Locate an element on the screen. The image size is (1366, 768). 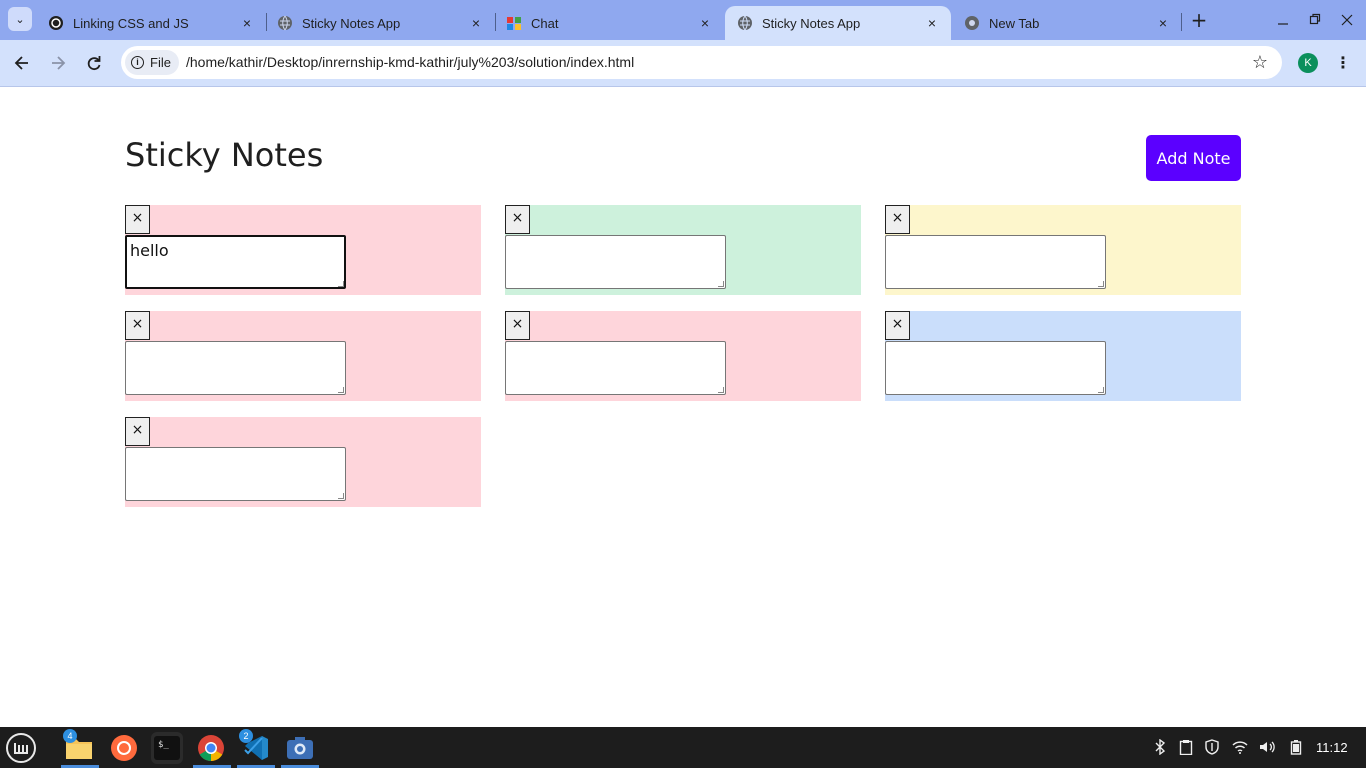
info-icon: i is located at coordinates (137, 62).